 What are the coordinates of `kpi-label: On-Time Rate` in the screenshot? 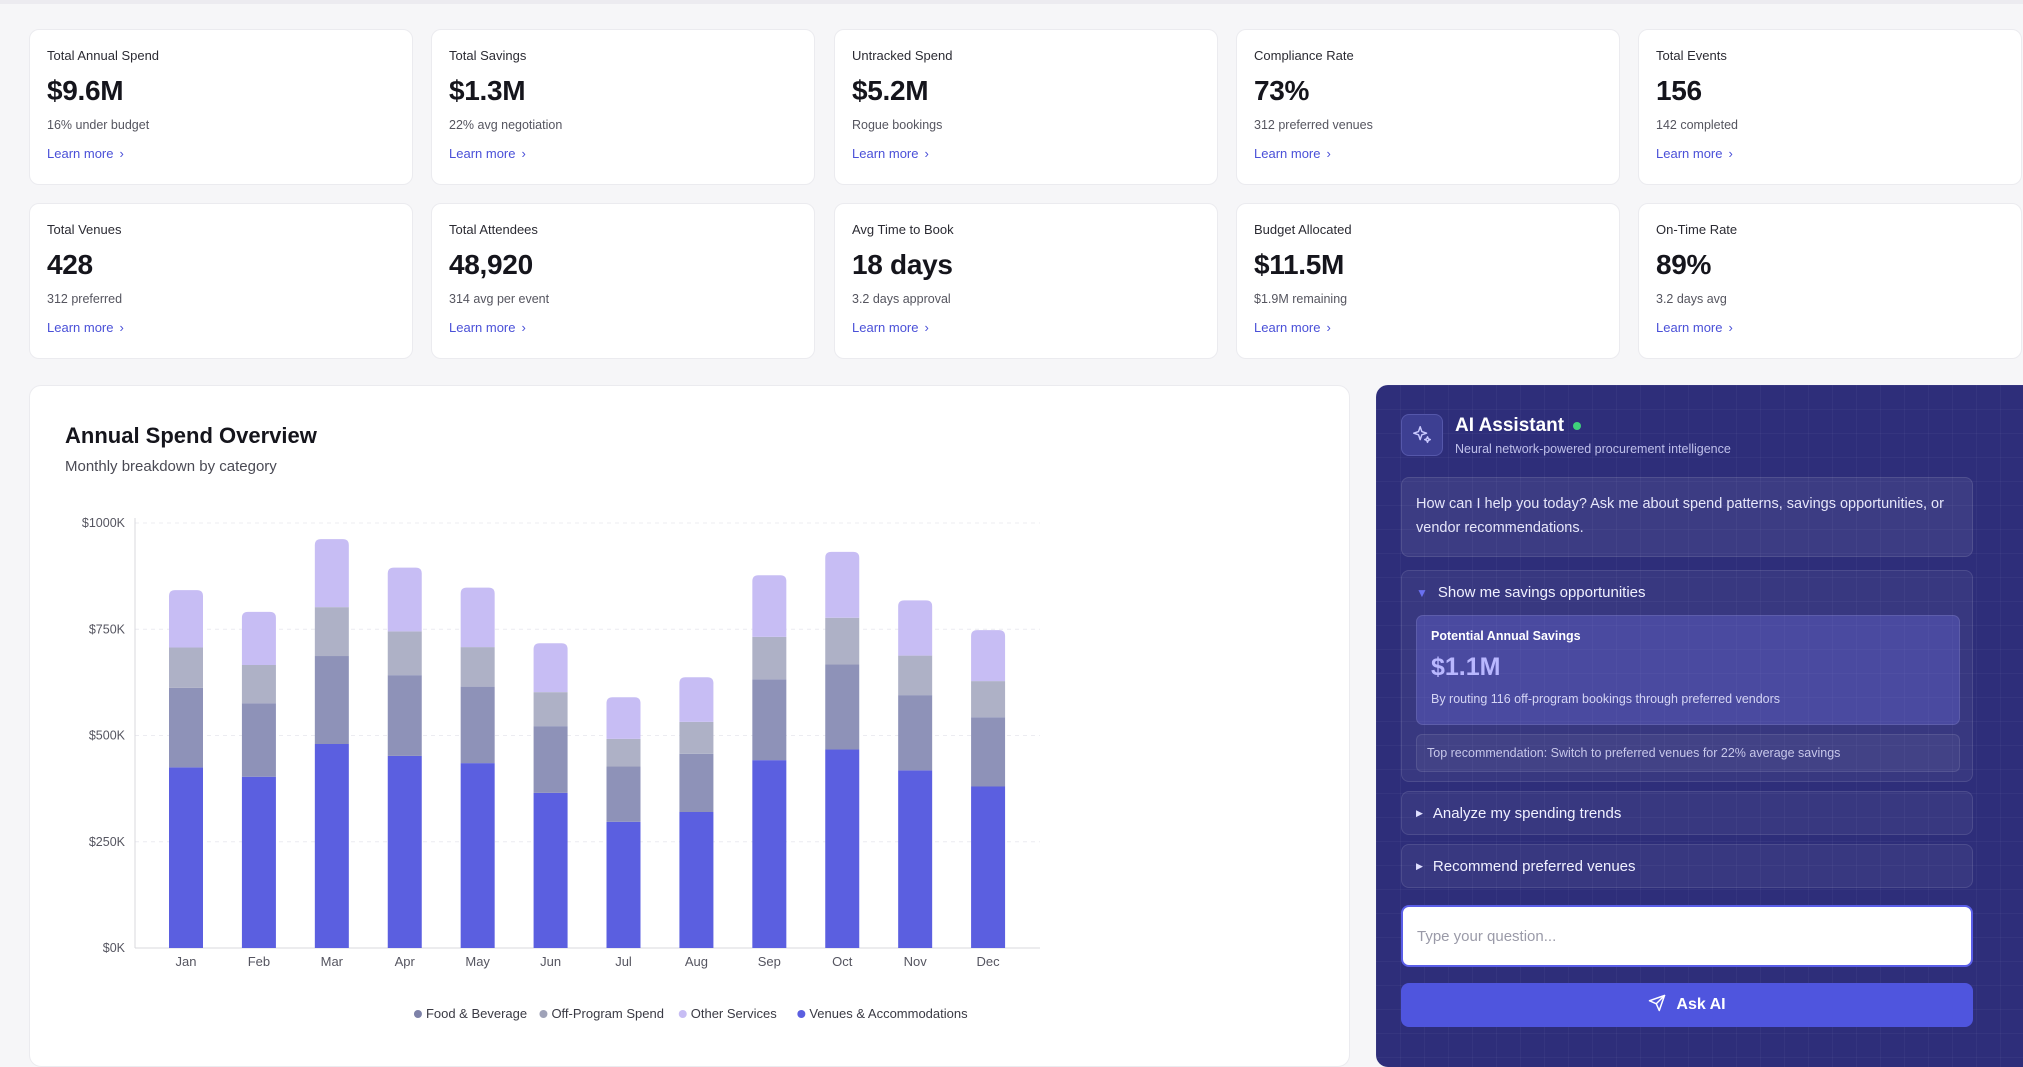 It's located at (1697, 229).